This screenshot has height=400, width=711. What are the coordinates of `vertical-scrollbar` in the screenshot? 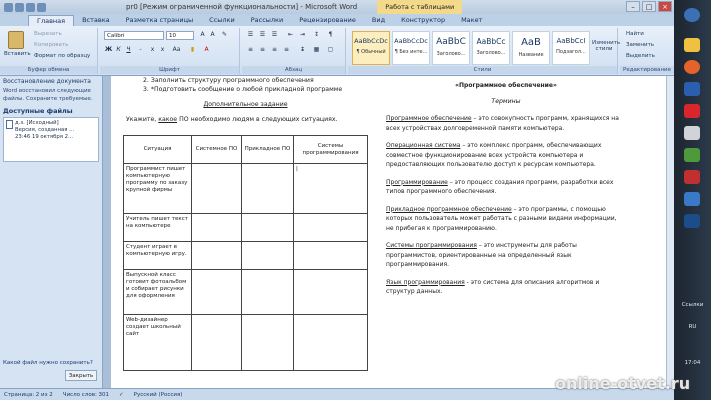 It's located at (670, 232).